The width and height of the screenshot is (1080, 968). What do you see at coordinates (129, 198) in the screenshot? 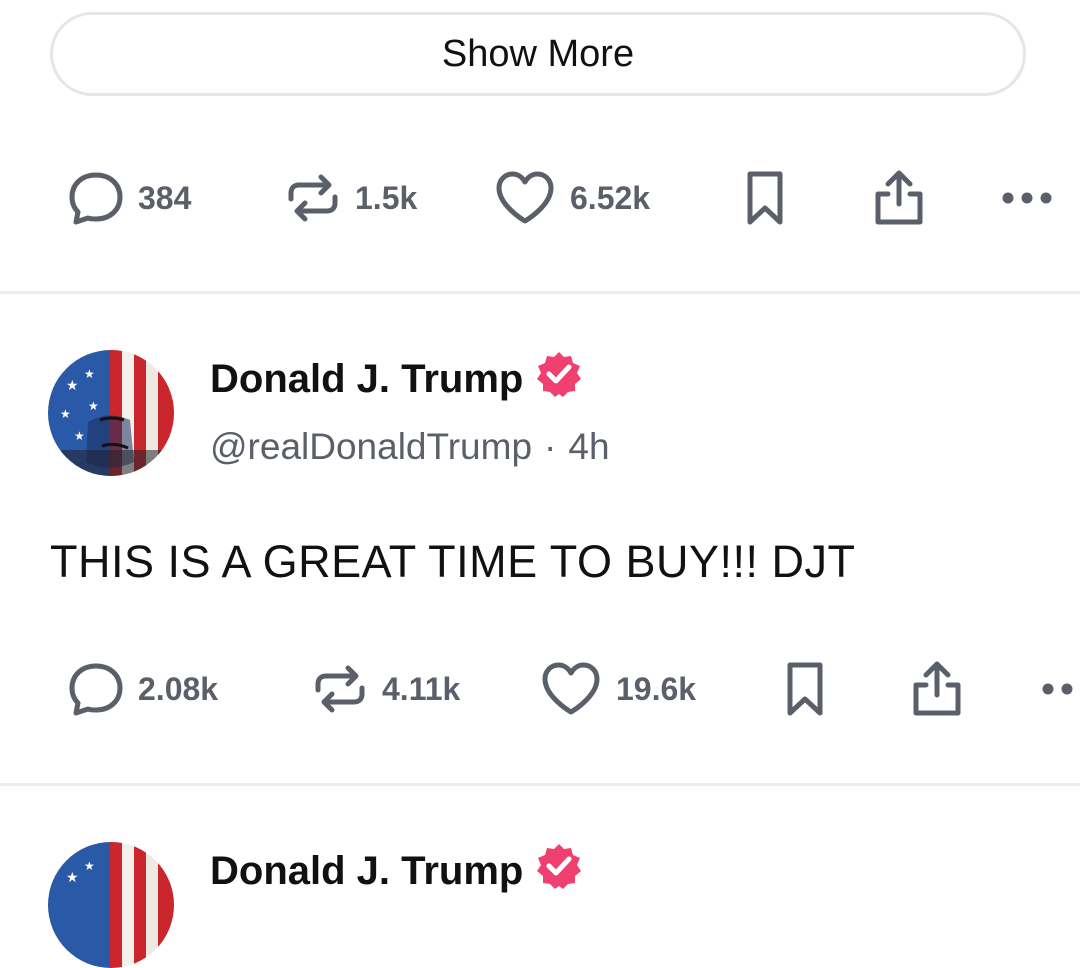
I see `reply-button: 384` at bounding box center [129, 198].